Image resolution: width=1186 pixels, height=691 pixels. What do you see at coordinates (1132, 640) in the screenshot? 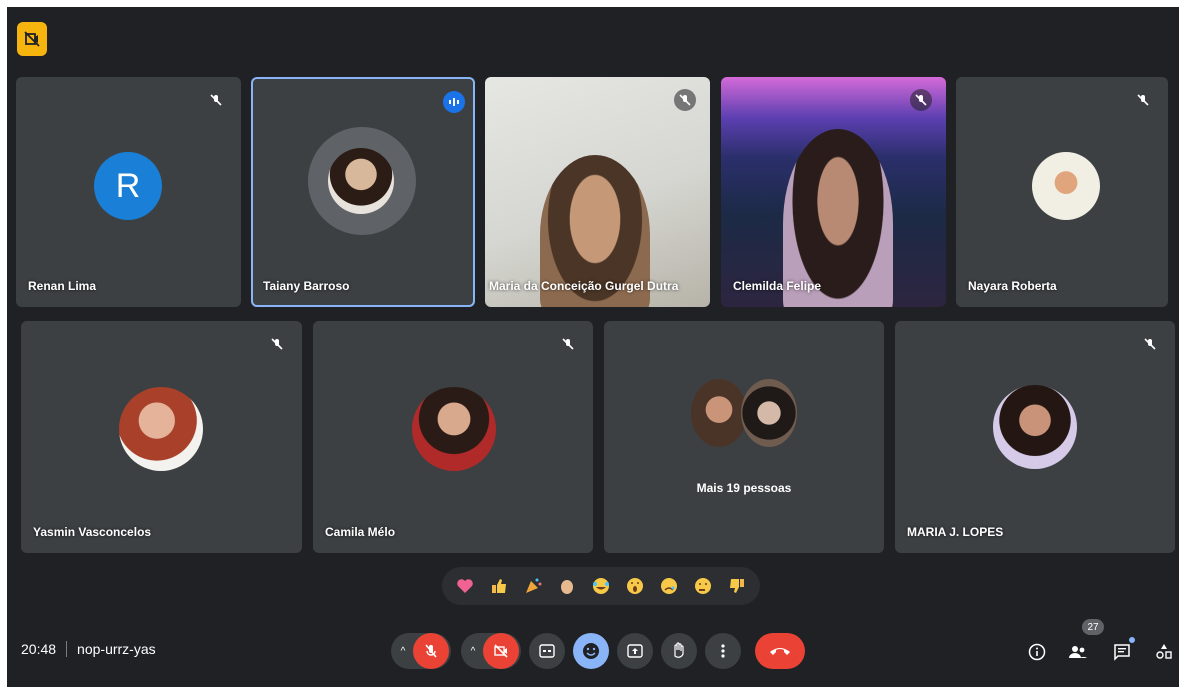
I see `notification-dot` at bounding box center [1132, 640].